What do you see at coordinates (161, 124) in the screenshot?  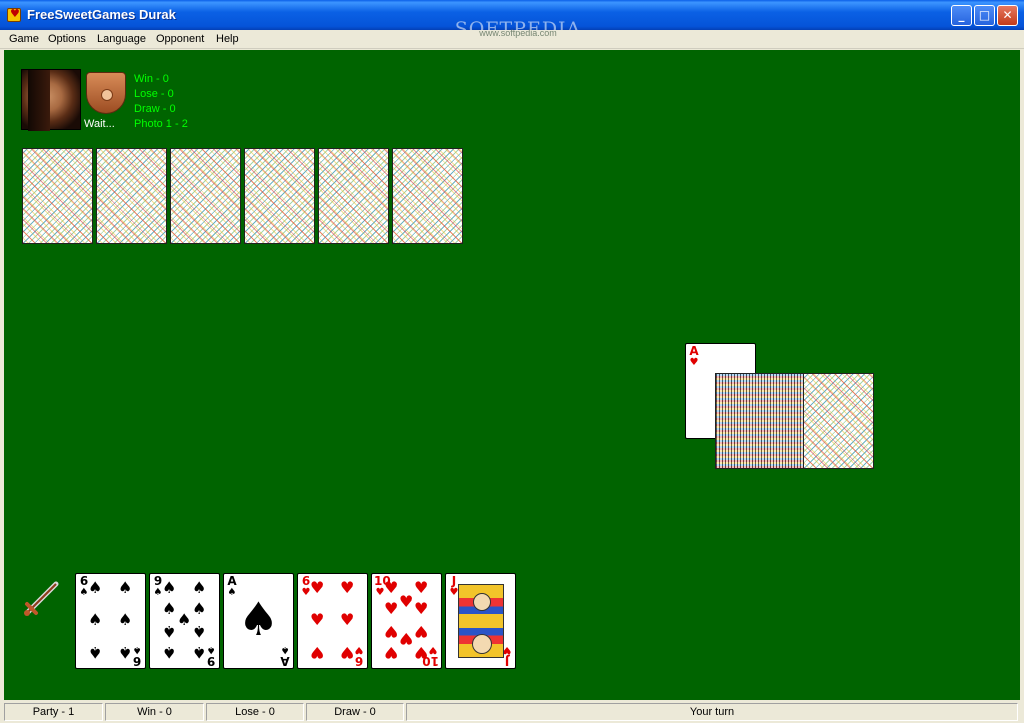 I see `opponent-photo-index: Photo 1 - 2` at bounding box center [161, 124].